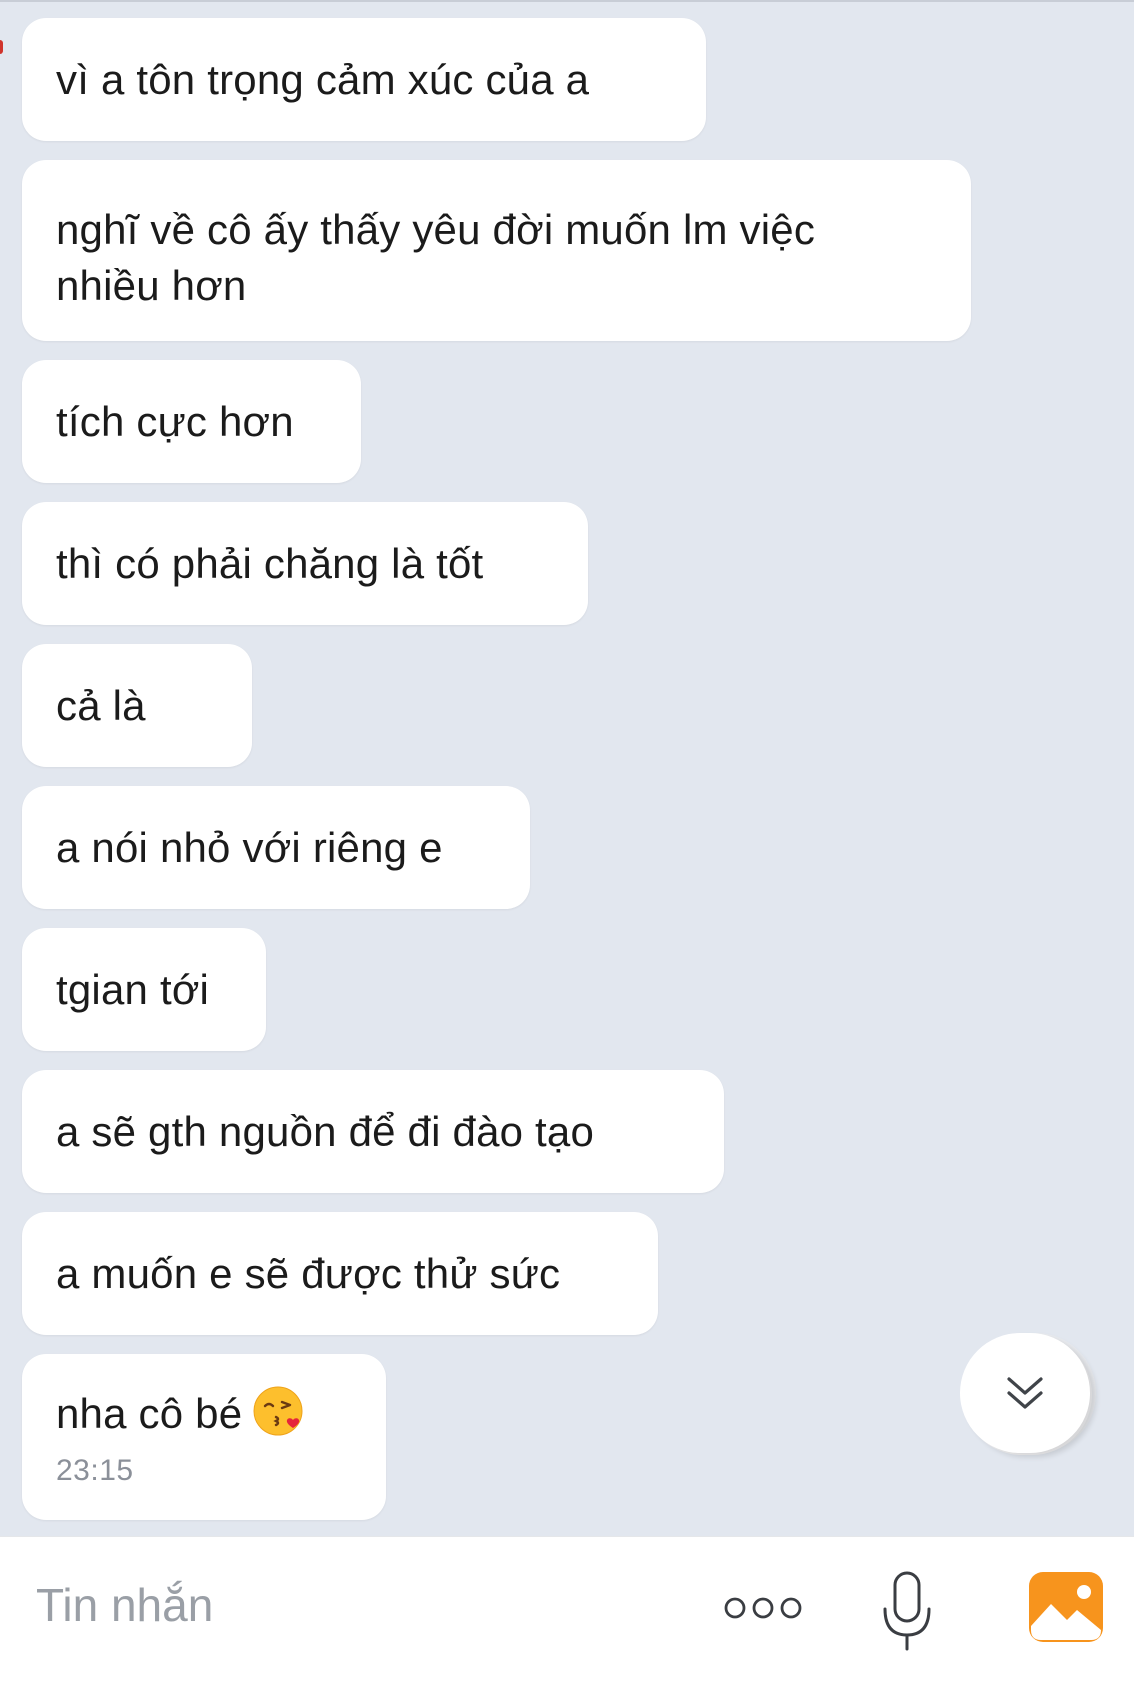 This screenshot has width=1134, height=1681. What do you see at coordinates (567, 1608) in the screenshot?
I see `message-composer: Tin nhắn` at bounding box center [567, 1608].